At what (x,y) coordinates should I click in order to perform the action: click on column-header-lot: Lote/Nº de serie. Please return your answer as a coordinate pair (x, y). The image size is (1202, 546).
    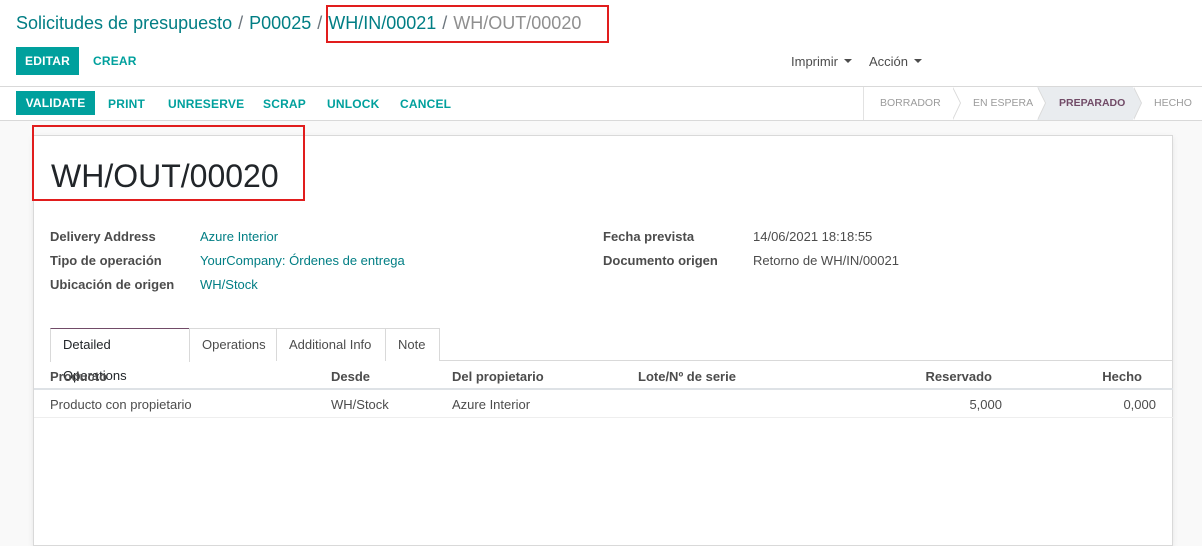
    Looking at the image, I should click on (687, 376).